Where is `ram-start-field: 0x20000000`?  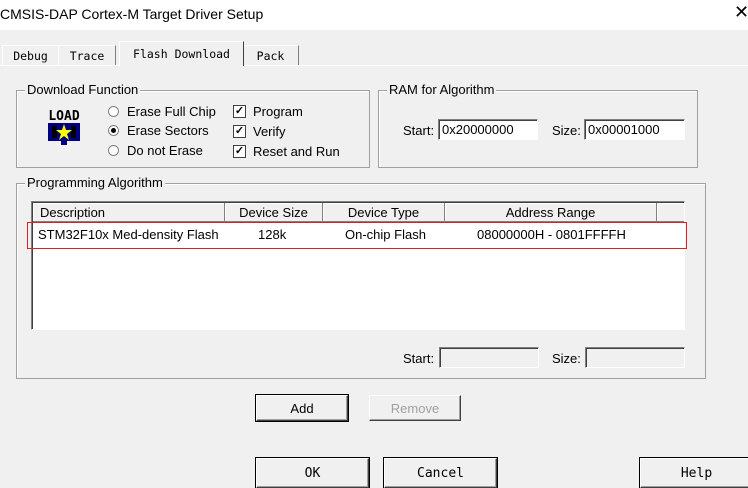
ram-start-field: 0x20000000 is located at coordinates (488, 129).